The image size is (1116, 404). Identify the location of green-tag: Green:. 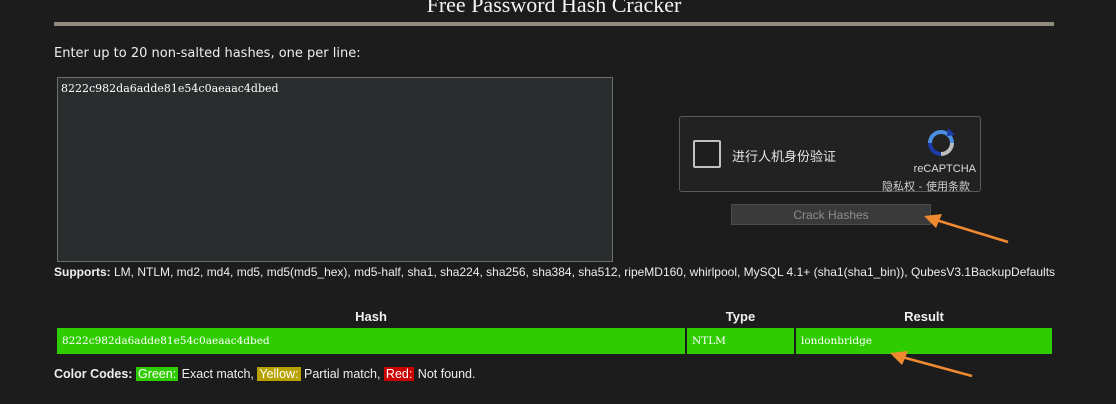
(157, 374).